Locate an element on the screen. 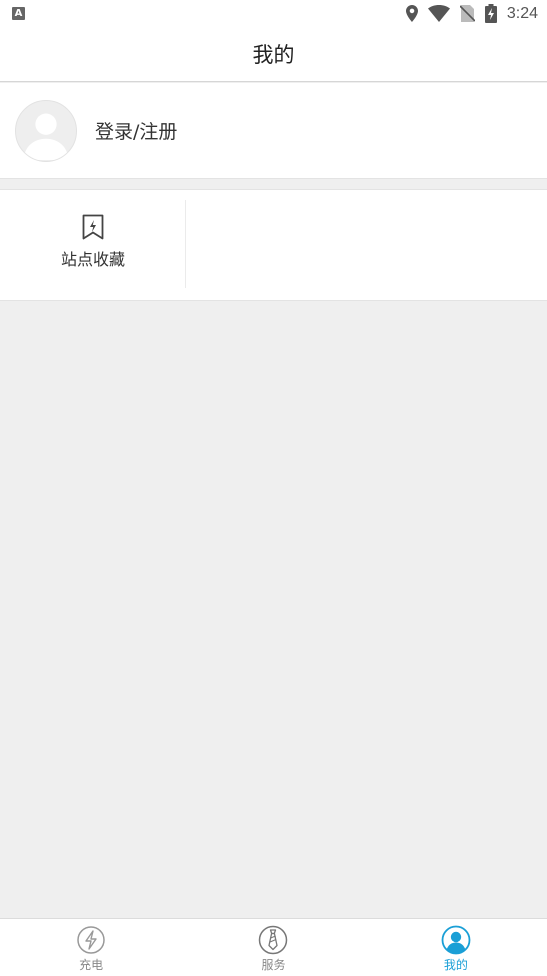 Image resolution: width=547 pixels, height=976 pixels. tab-charge-label: 充电 is located at coordinates (91, 965).